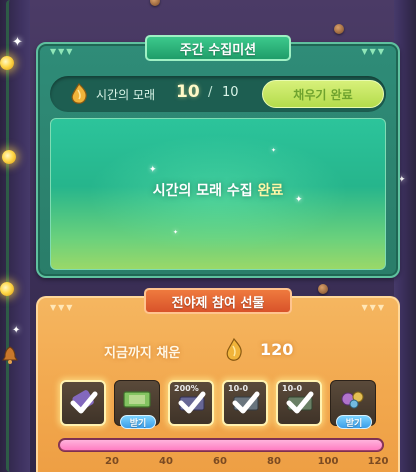 The height and width of the screenshot is (472, 416). Describe the element at coordinates (270, 191) in the screenshot. I see `complete-text-highlight: 완료` at that location.